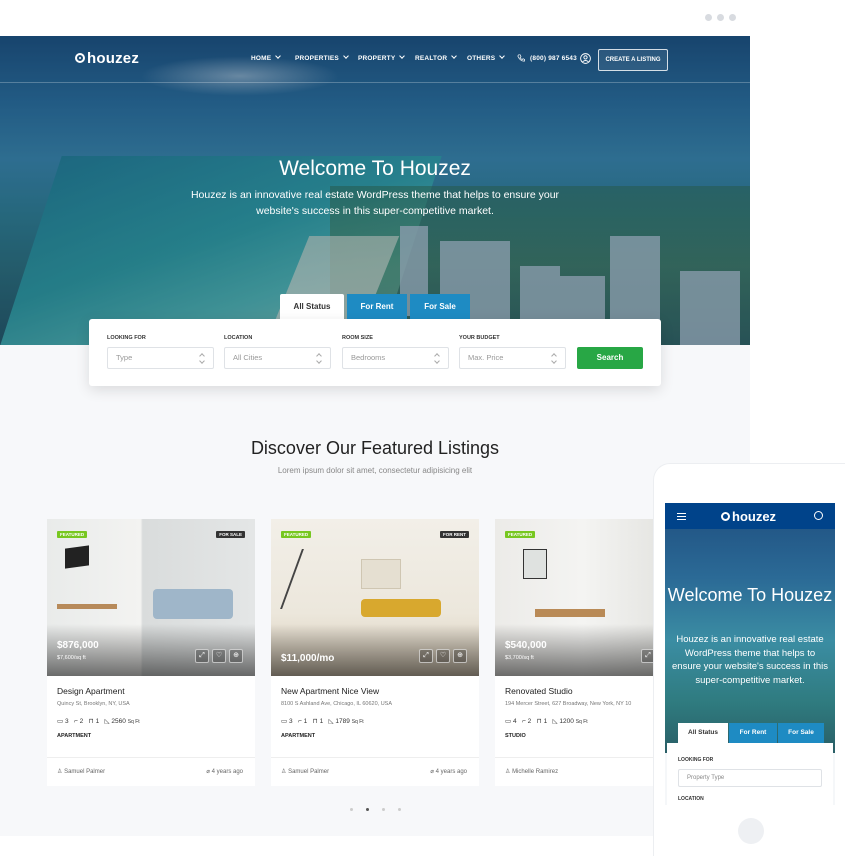 This screenshot has height=856, width=845. I want to click on featured-badge: FEATURED, so click(72, 534).